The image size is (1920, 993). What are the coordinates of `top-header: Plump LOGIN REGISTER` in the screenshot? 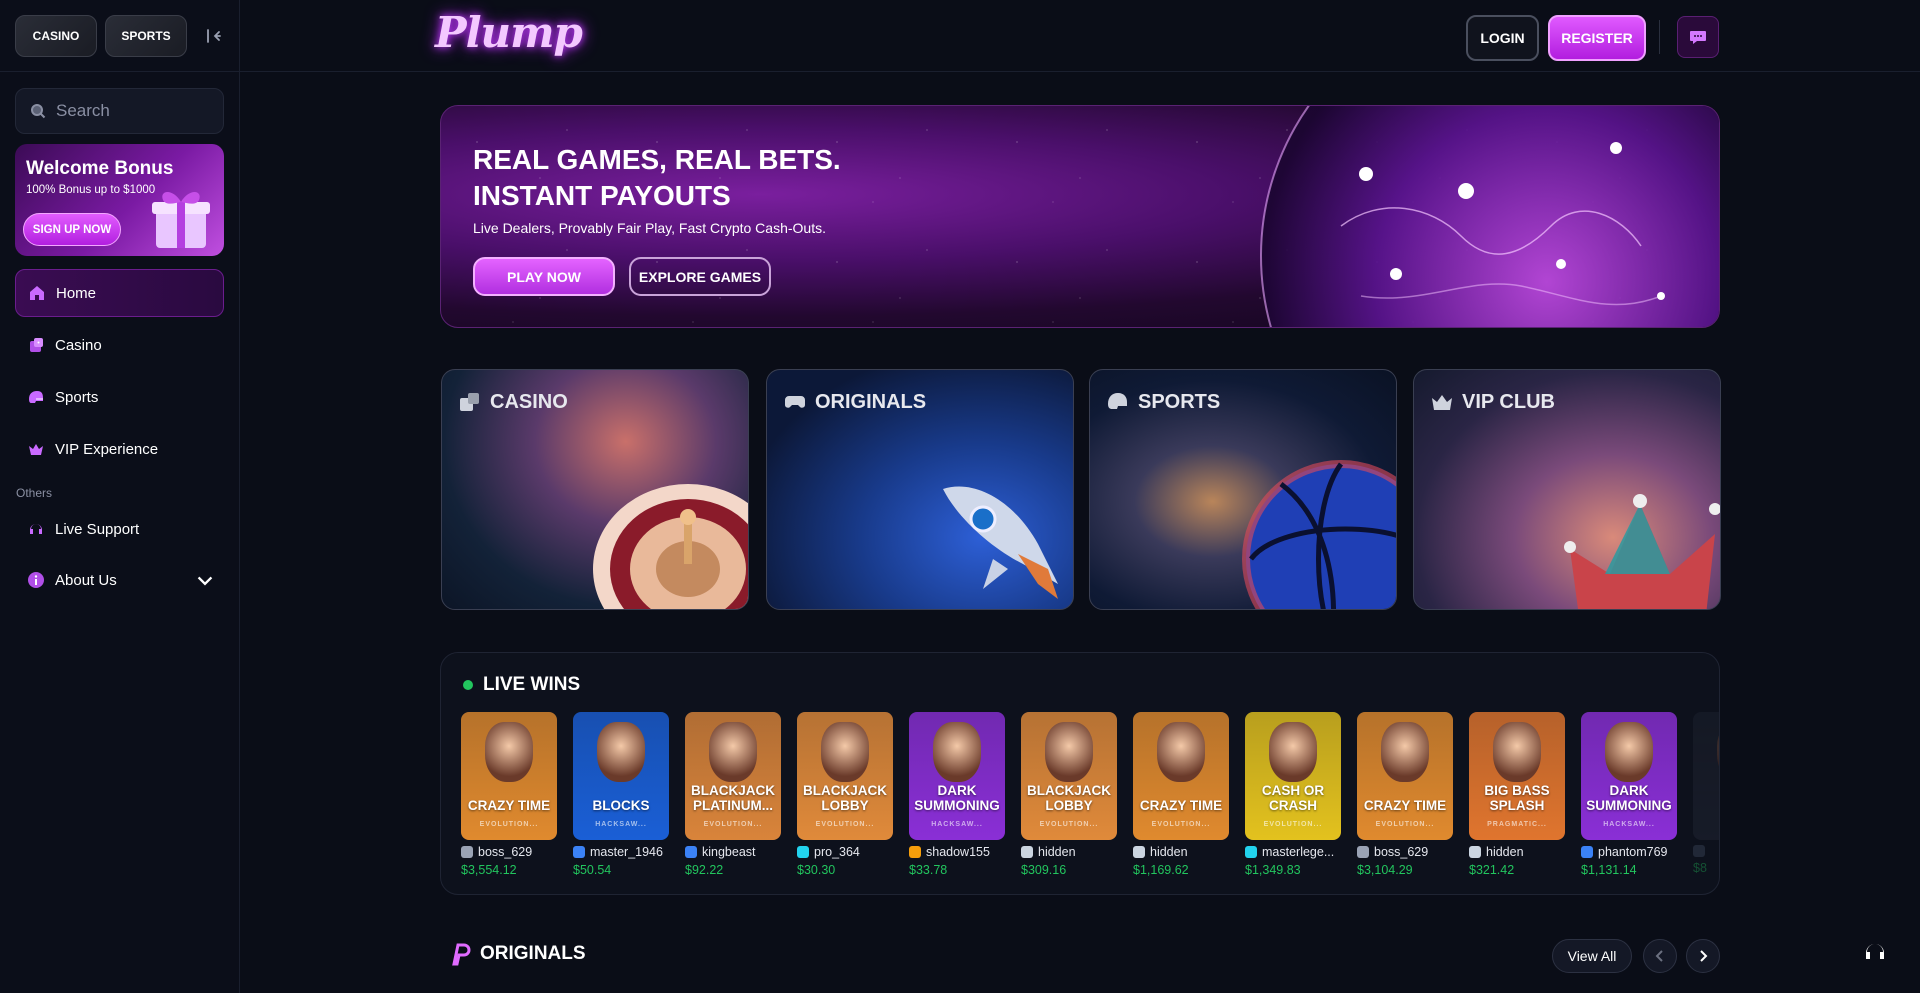 It's located at (1080, 36).